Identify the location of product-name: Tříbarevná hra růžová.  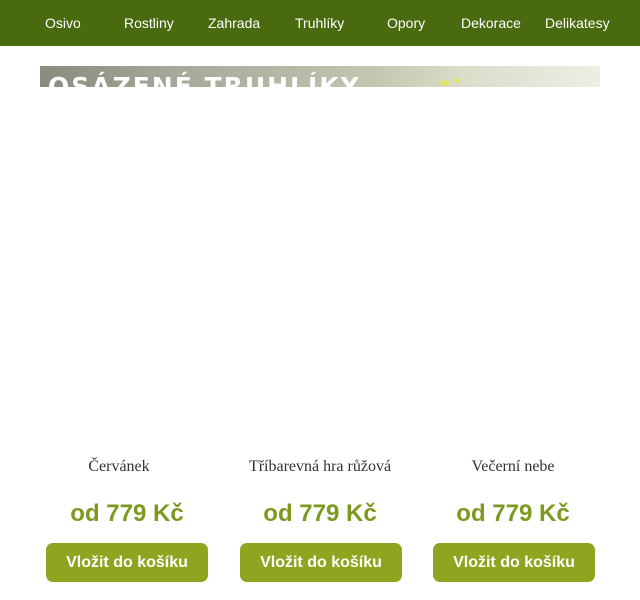
(320, 467).